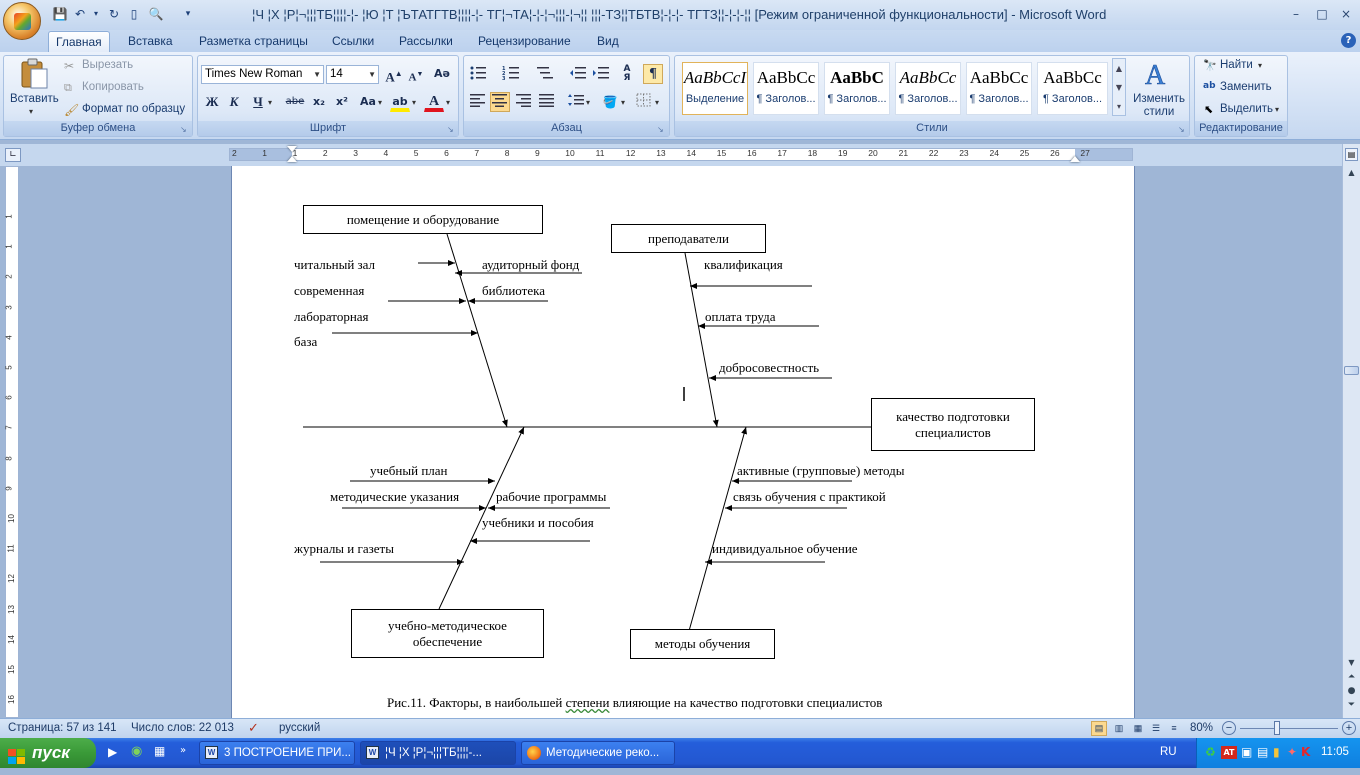 Image resolution: width=1360 pixels, height=775 pixels. What do you see at coordinates (1277, 109) in the screenshot?
I see `select-dropdown-icon: ▾` at bounding box center [1277, 109].